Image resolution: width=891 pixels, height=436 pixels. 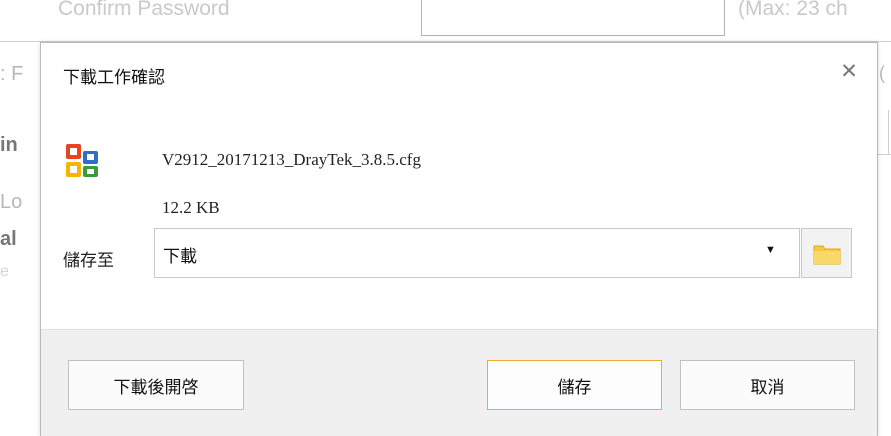 What do you see at coordinates (9, 145) in the screenshot?
I see `background-fragment: in` at bounding box center [9, 145].